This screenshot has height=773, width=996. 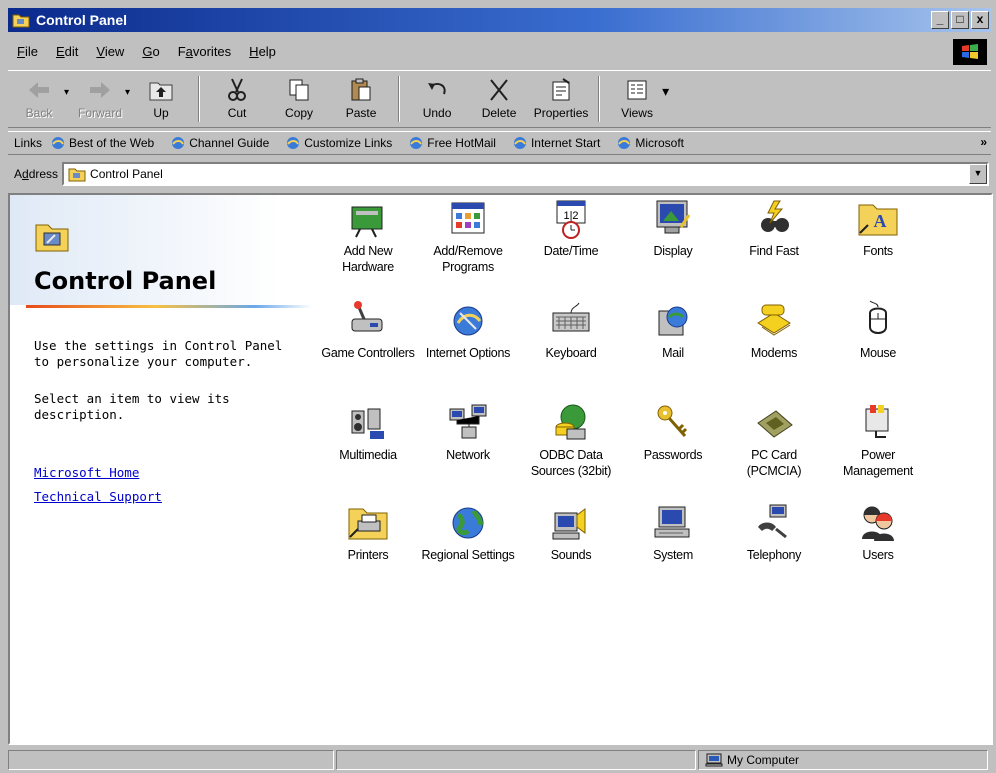 What do you see at coordinates (150, 51) in the screenshot?
I see `menu-go: Go` at bounding box center [150, 51].